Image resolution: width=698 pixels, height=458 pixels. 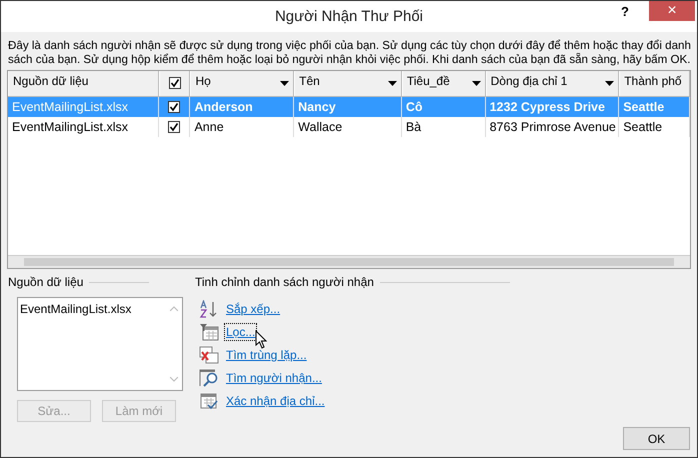 What do you see at coordinates (553, 127) in the screenshot?
I see `table-cell: 8763 Primrose Avenue` at bounding box center [553, 127].